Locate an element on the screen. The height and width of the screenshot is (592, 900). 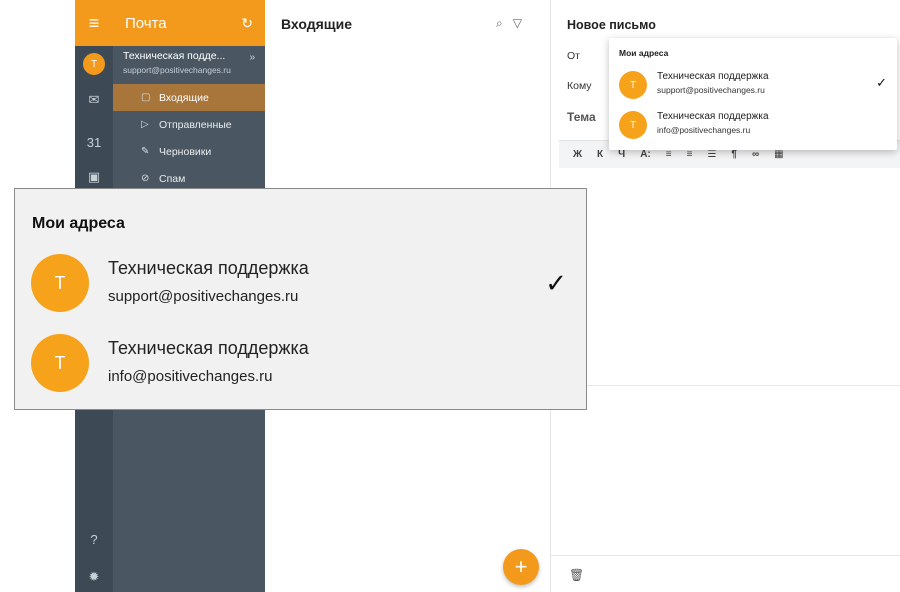
list-icon: ☰ is located at coordinates (711, 154).